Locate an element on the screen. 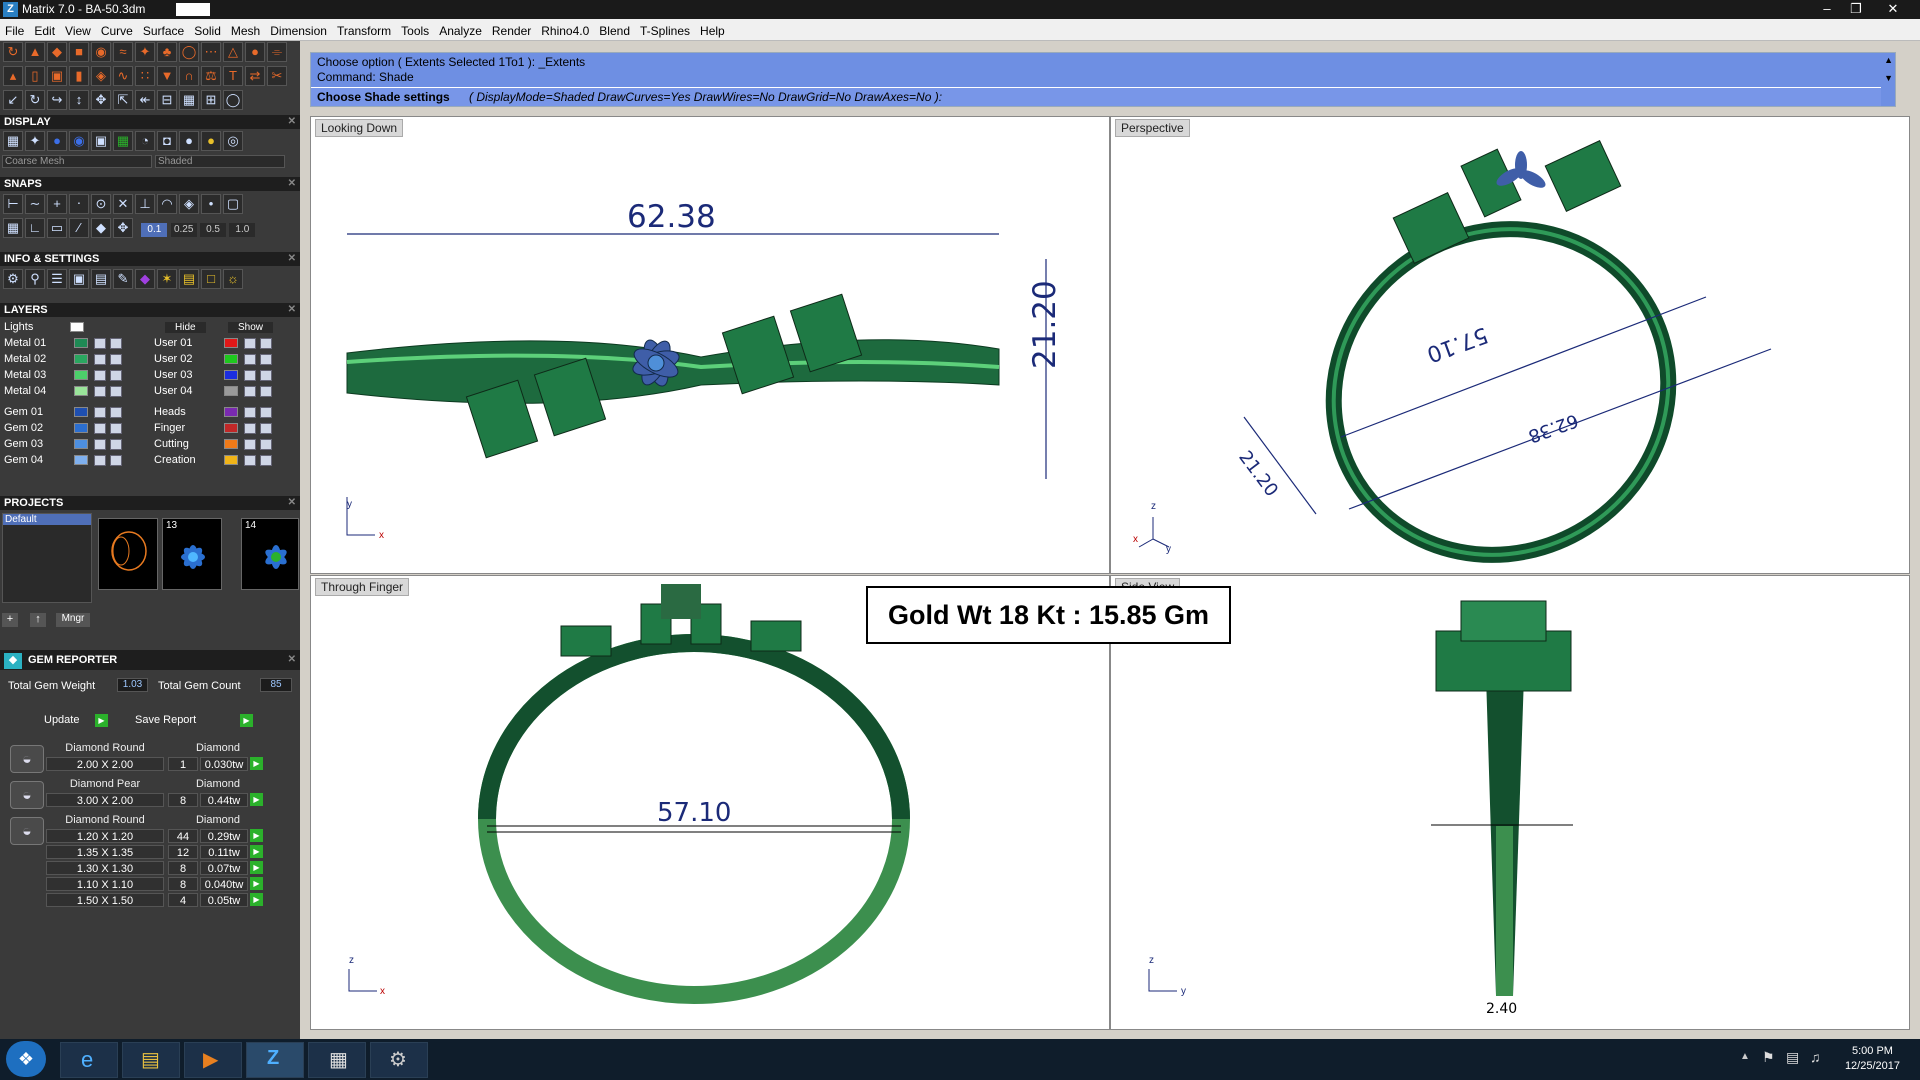 The height and width of the screenshot is (1080, 1920). lights-swatch is located at coordinates (77, 327).